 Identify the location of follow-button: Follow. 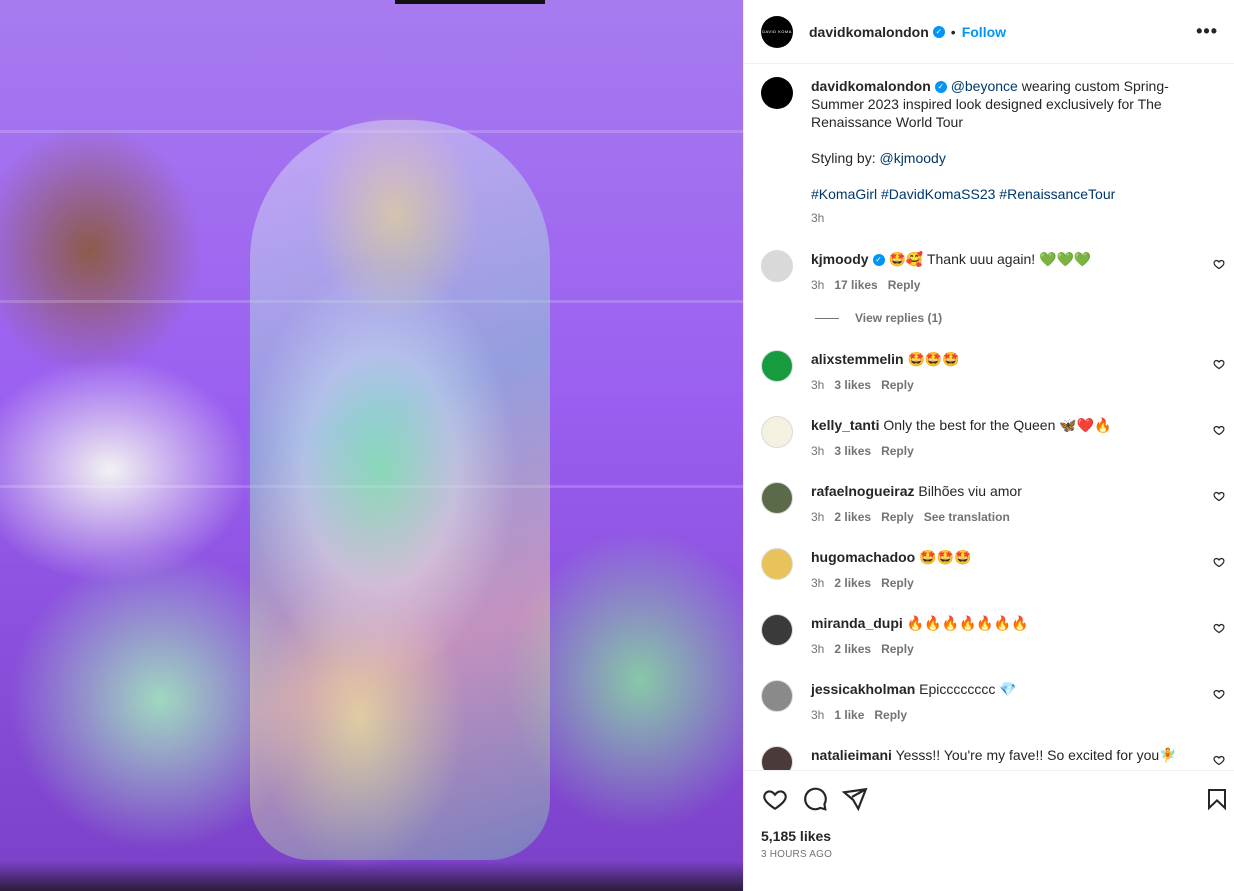
(984, 32).